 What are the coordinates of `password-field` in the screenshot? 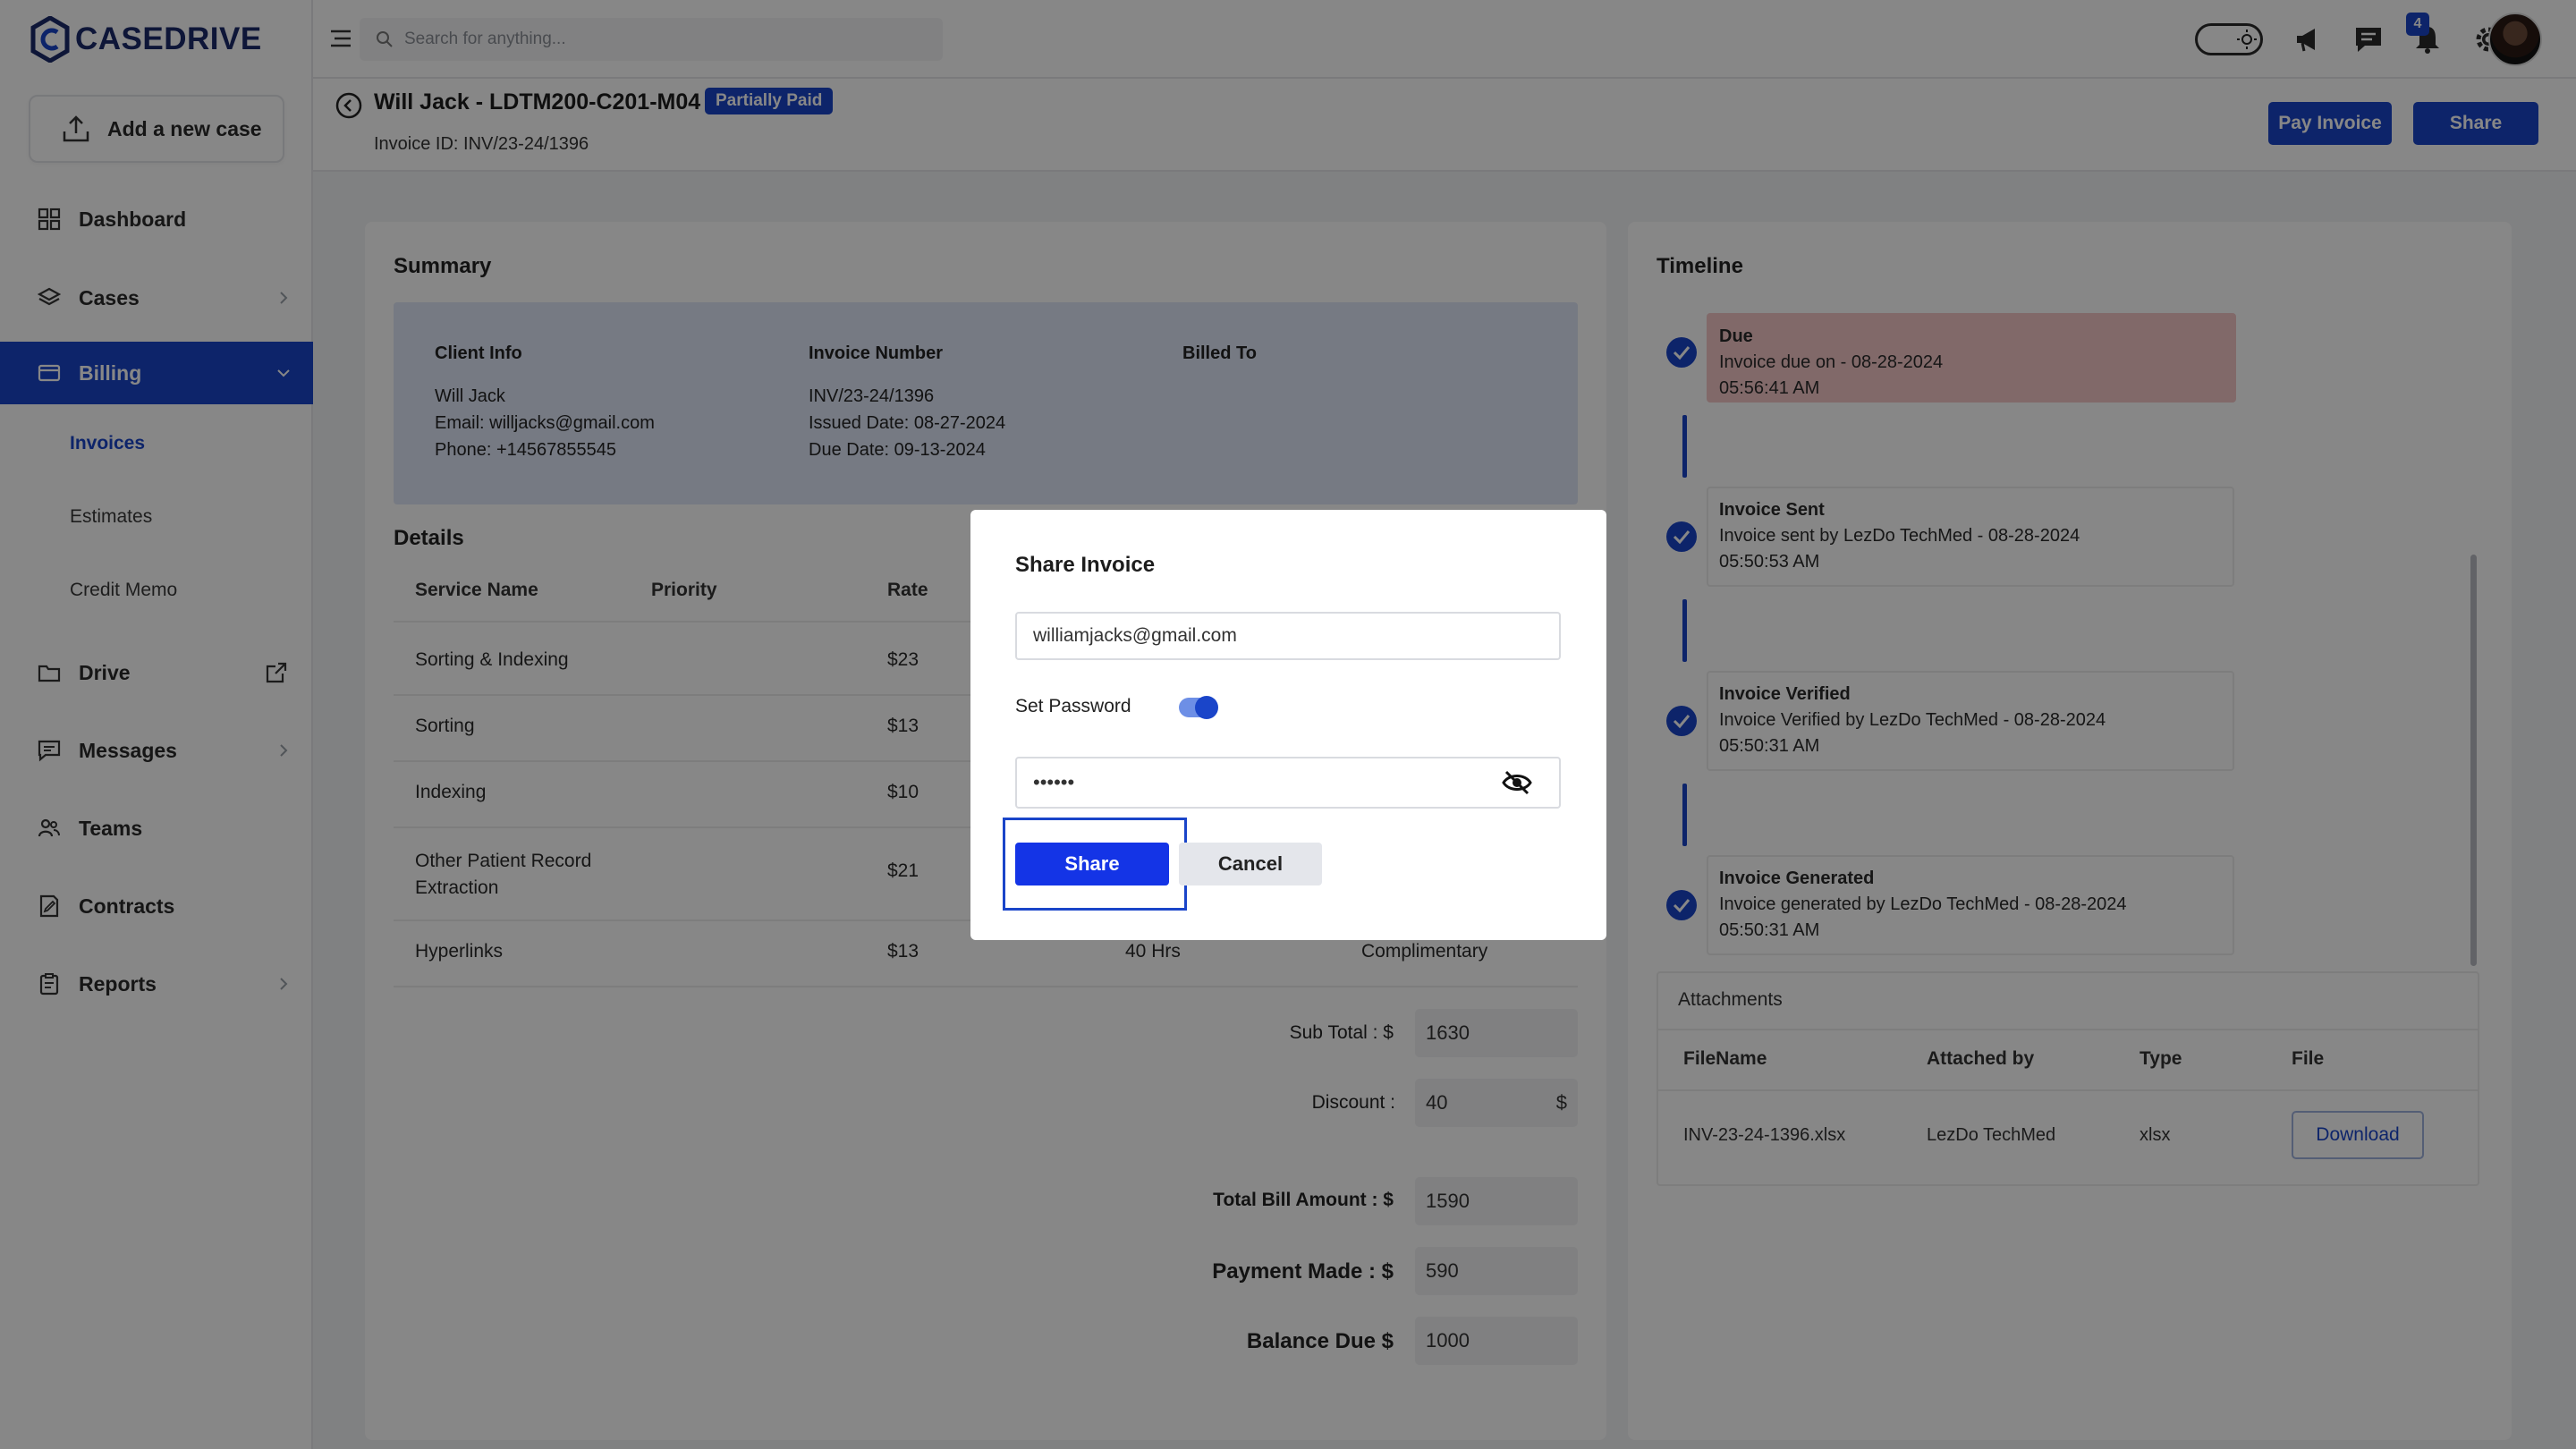 It's located at (1288, 783).